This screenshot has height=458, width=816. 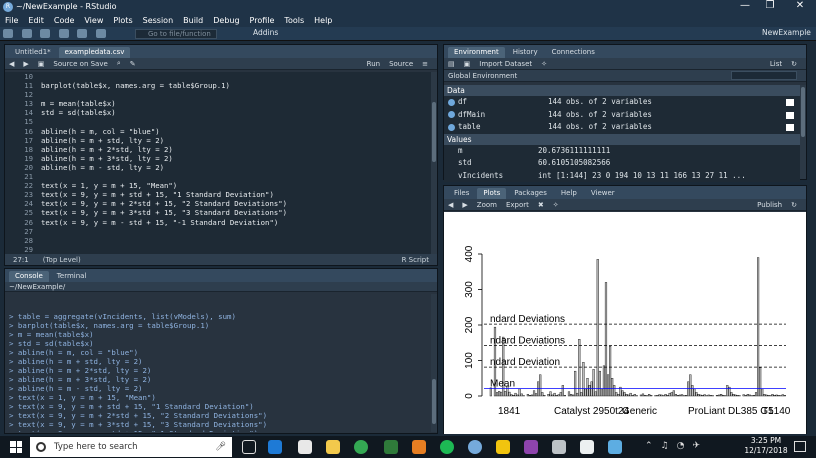 What do you see at coordinates (11, 20) in the screenshot?
I see `menu-file: File` at bounding box center [11, 20].